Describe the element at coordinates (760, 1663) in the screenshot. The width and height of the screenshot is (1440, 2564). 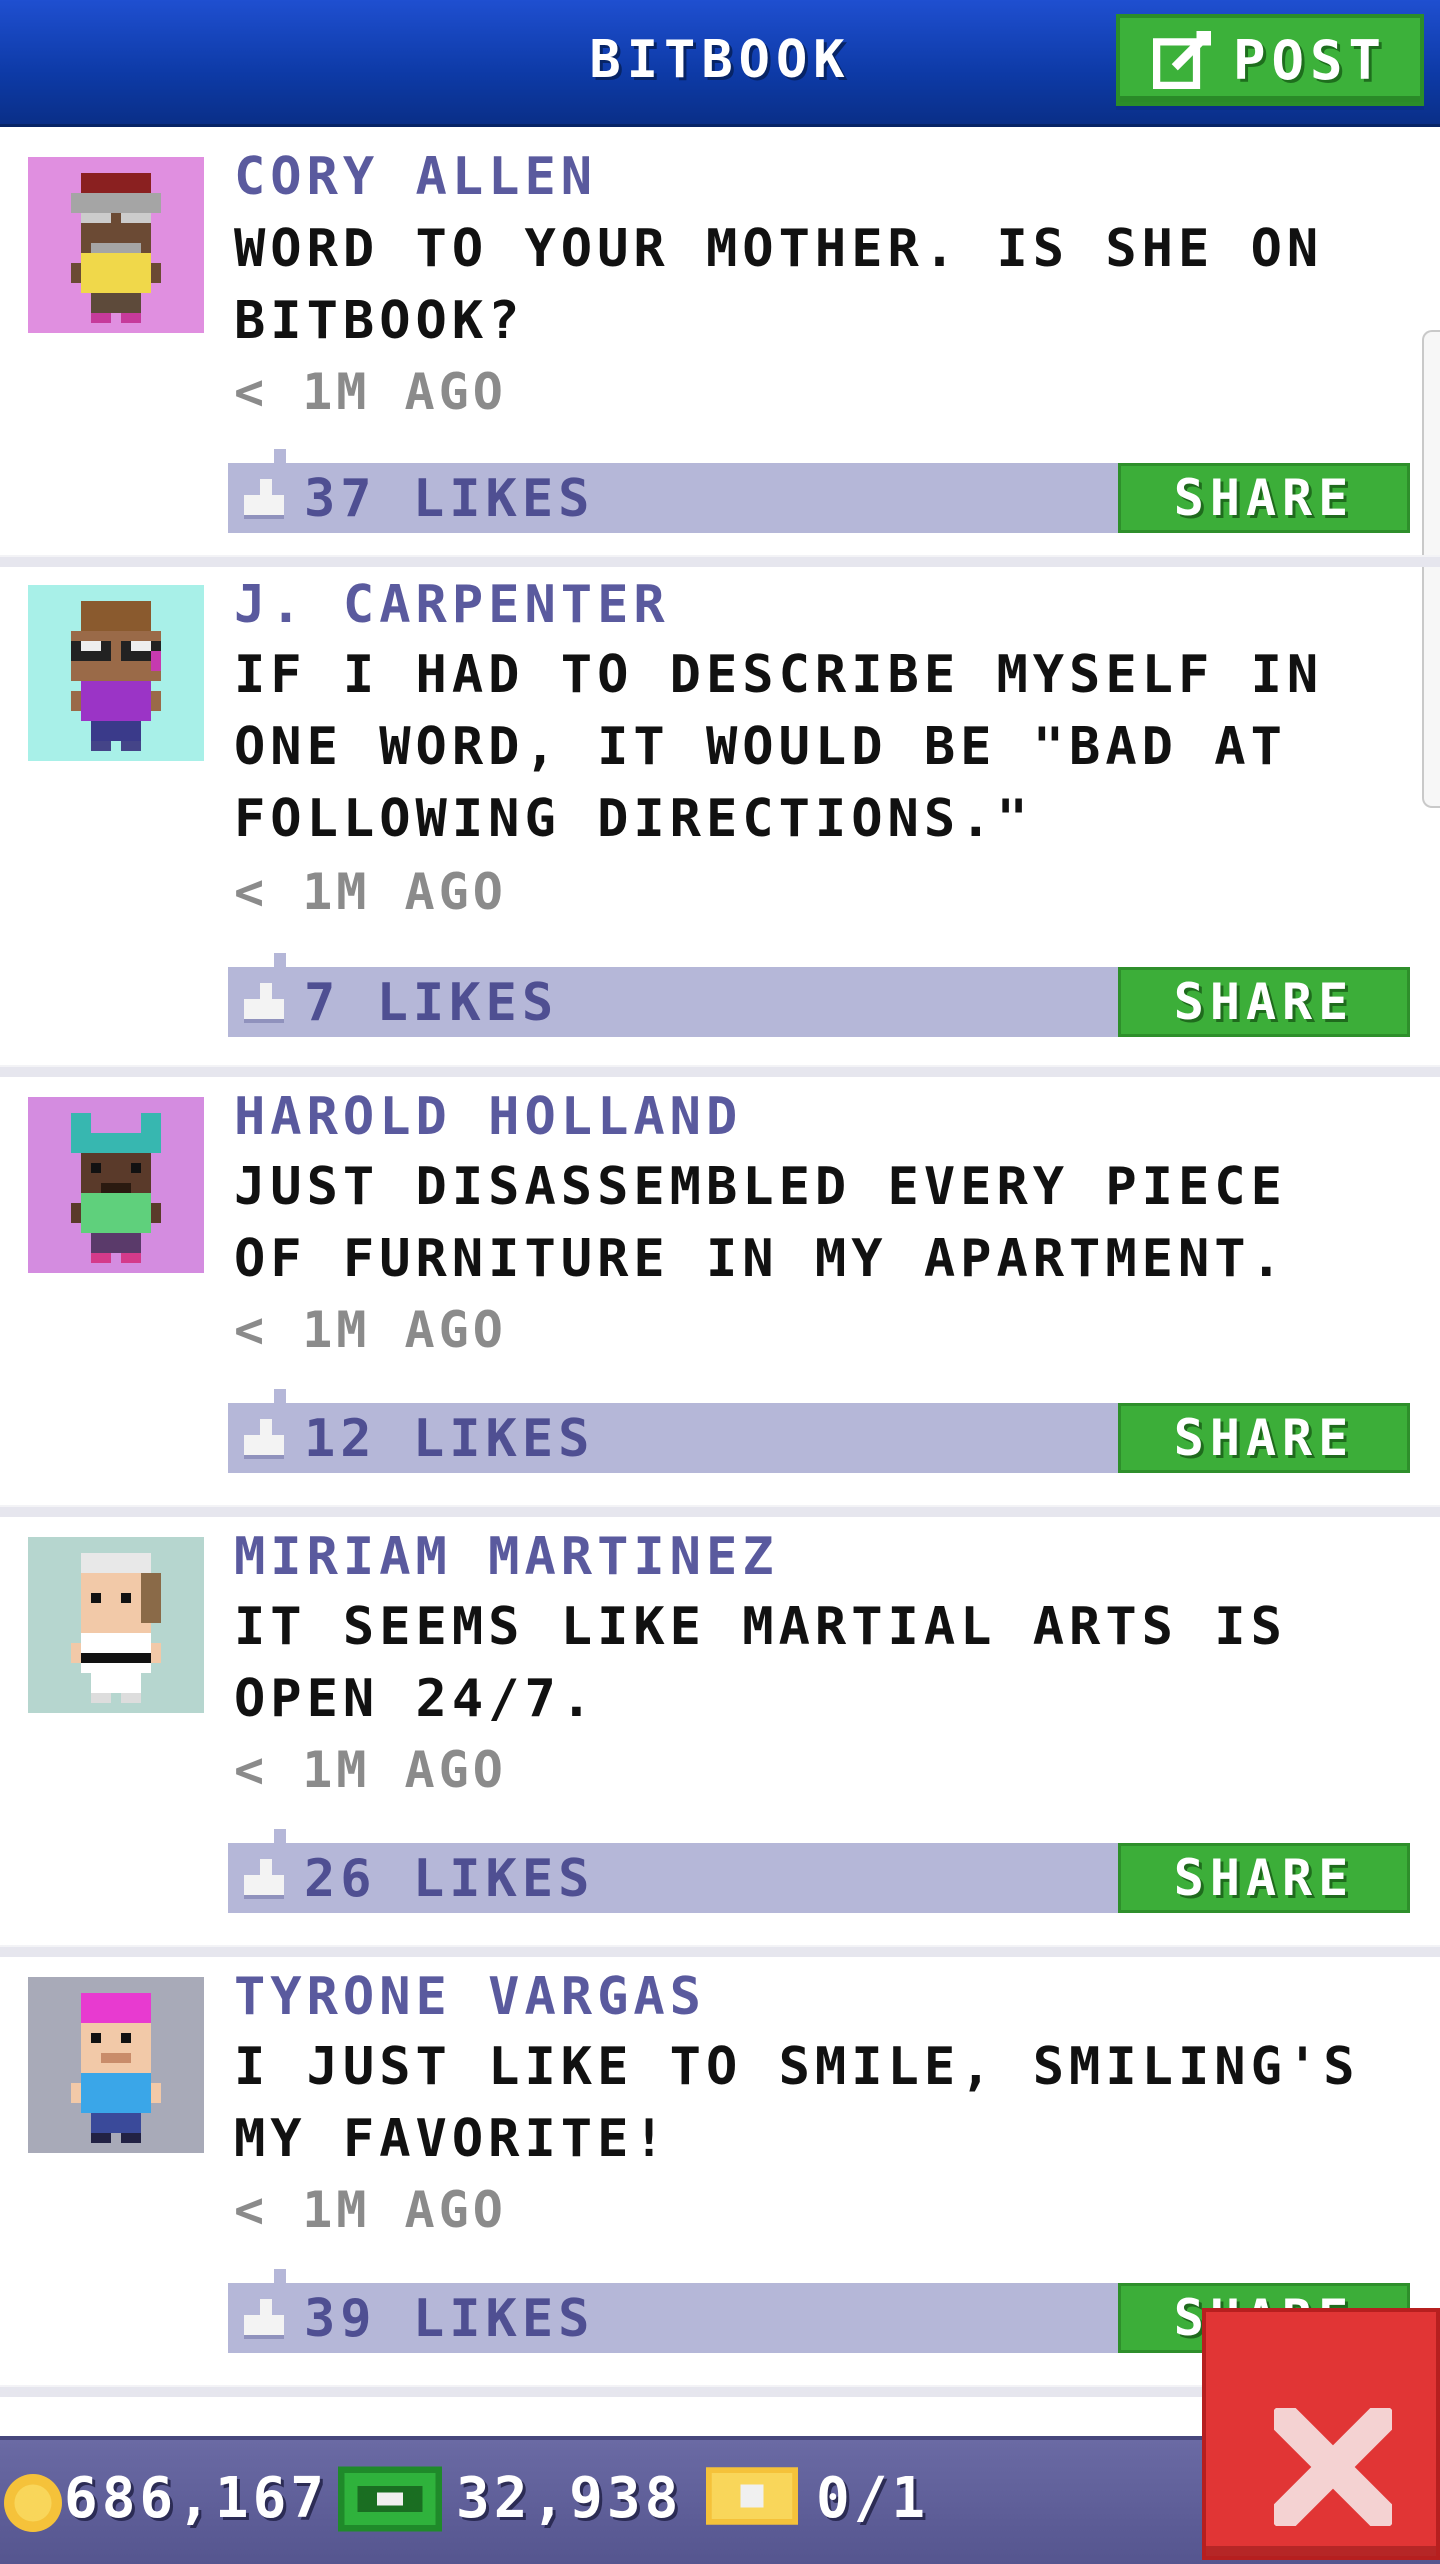
I see `post-message: IT SEEMS LIKE MARTIAL ARTS IS OPEN 24/7.` at that location.